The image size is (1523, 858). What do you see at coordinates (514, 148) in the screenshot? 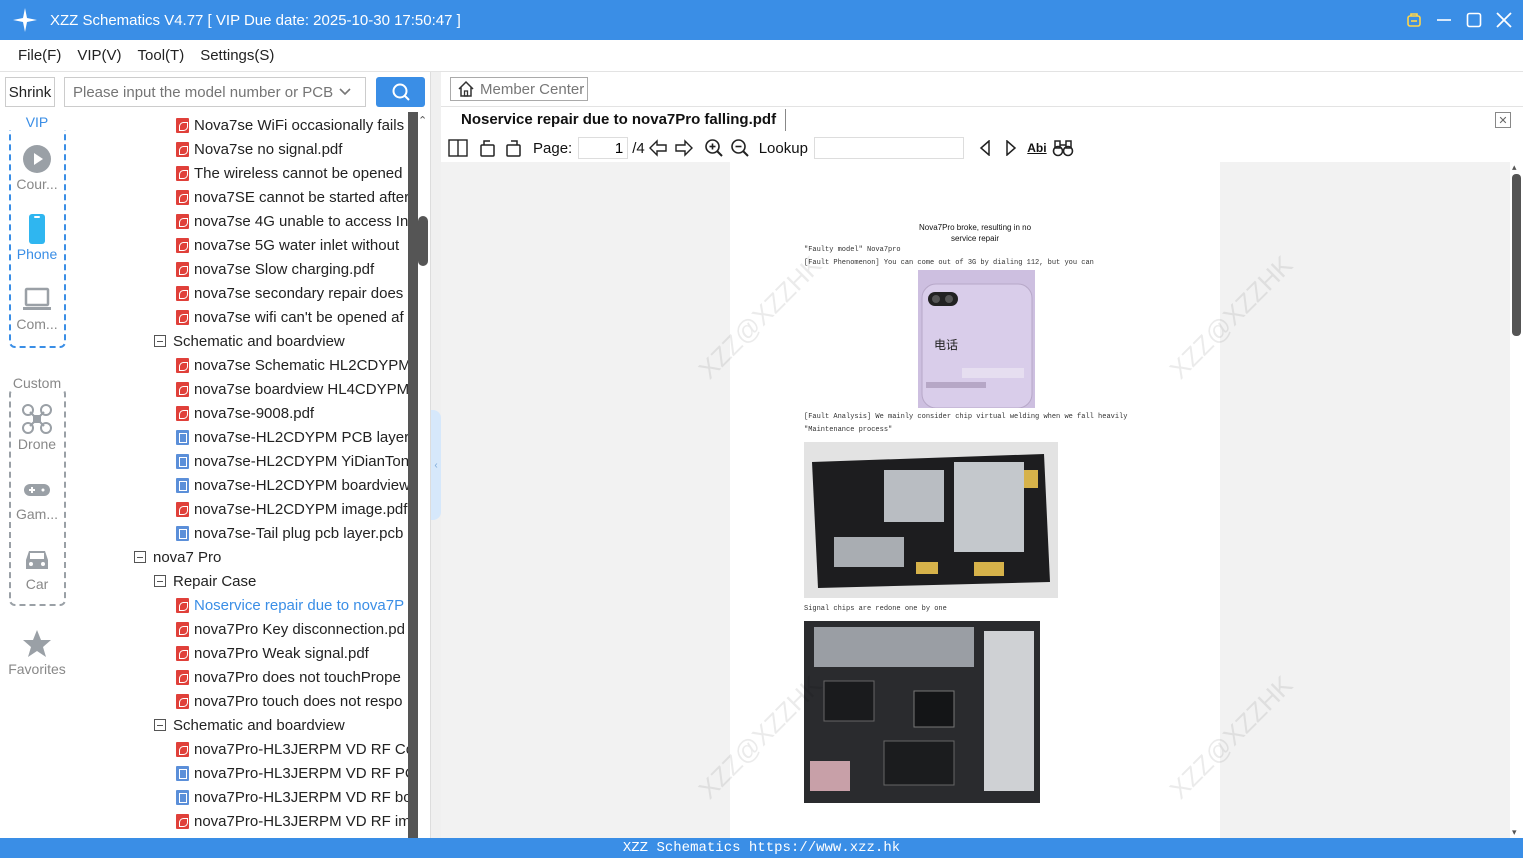
I see `rotate-right-icon` at bounding box center [514, 148].